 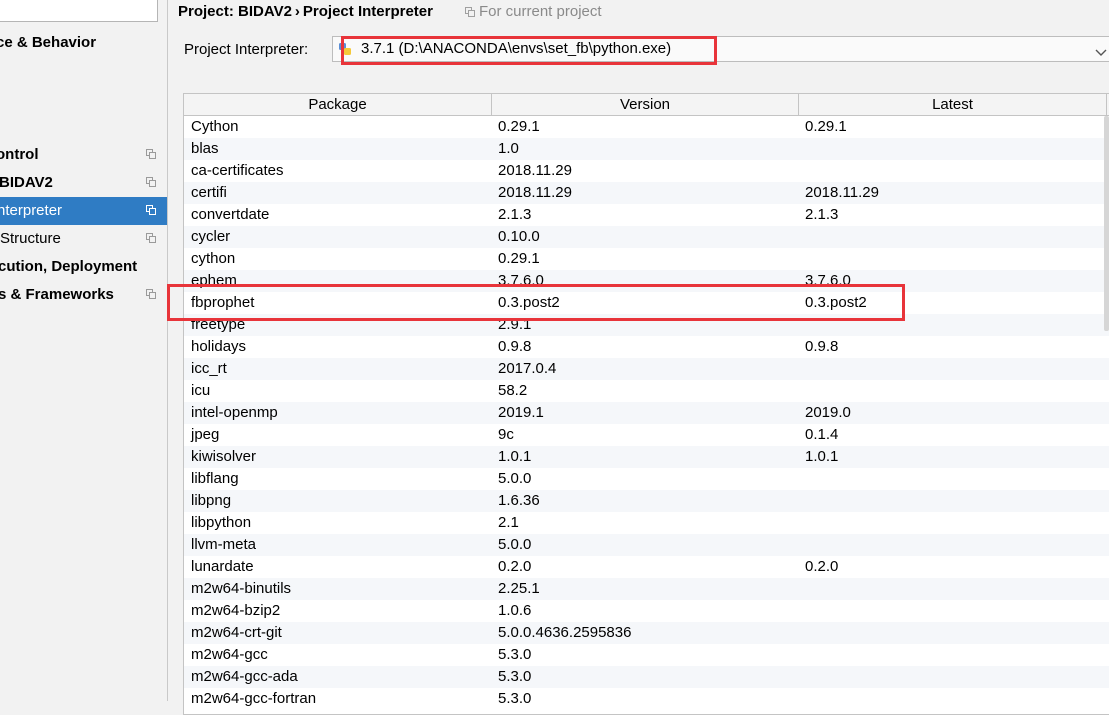 I want to click on sidebar-item-languages-frameworks: s & Frameworks, so click(x=83, y=295).